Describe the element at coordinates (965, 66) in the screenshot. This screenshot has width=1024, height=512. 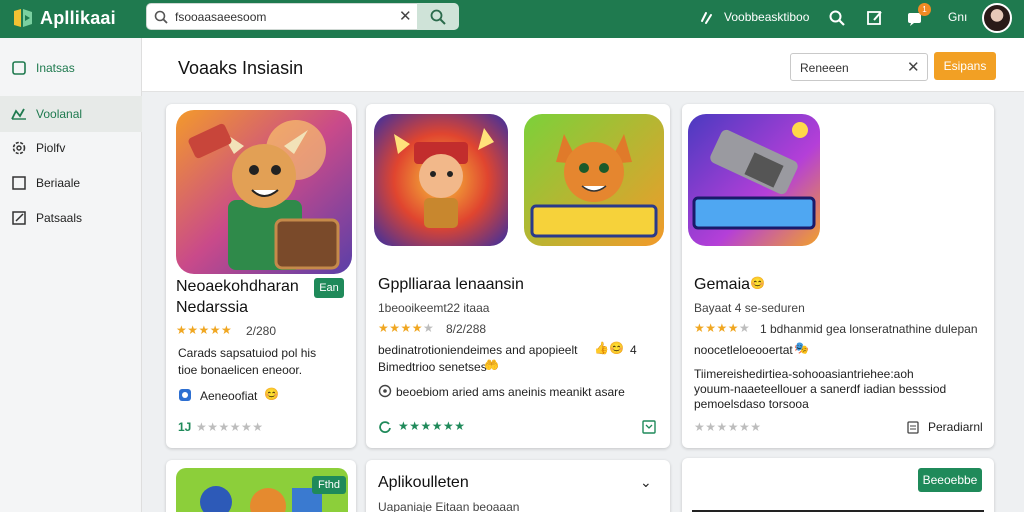
I see `primary-action-button: Esipans` at that location.